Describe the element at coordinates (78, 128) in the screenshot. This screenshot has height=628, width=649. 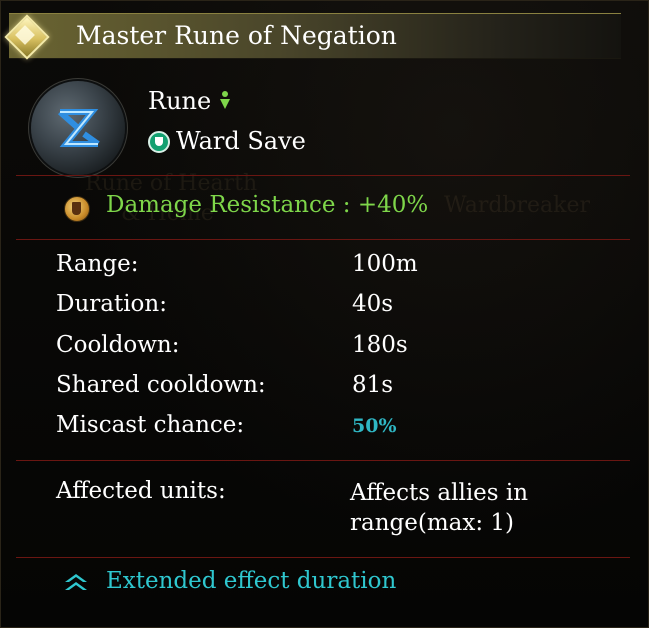
I see `blue-rune-icon` at that location.